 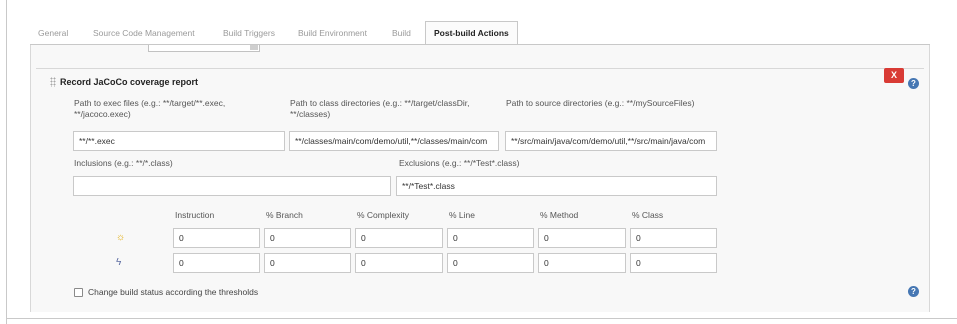 I want to click on section-title: Record JaCoCo coverage report, so click(x=129, y=82).